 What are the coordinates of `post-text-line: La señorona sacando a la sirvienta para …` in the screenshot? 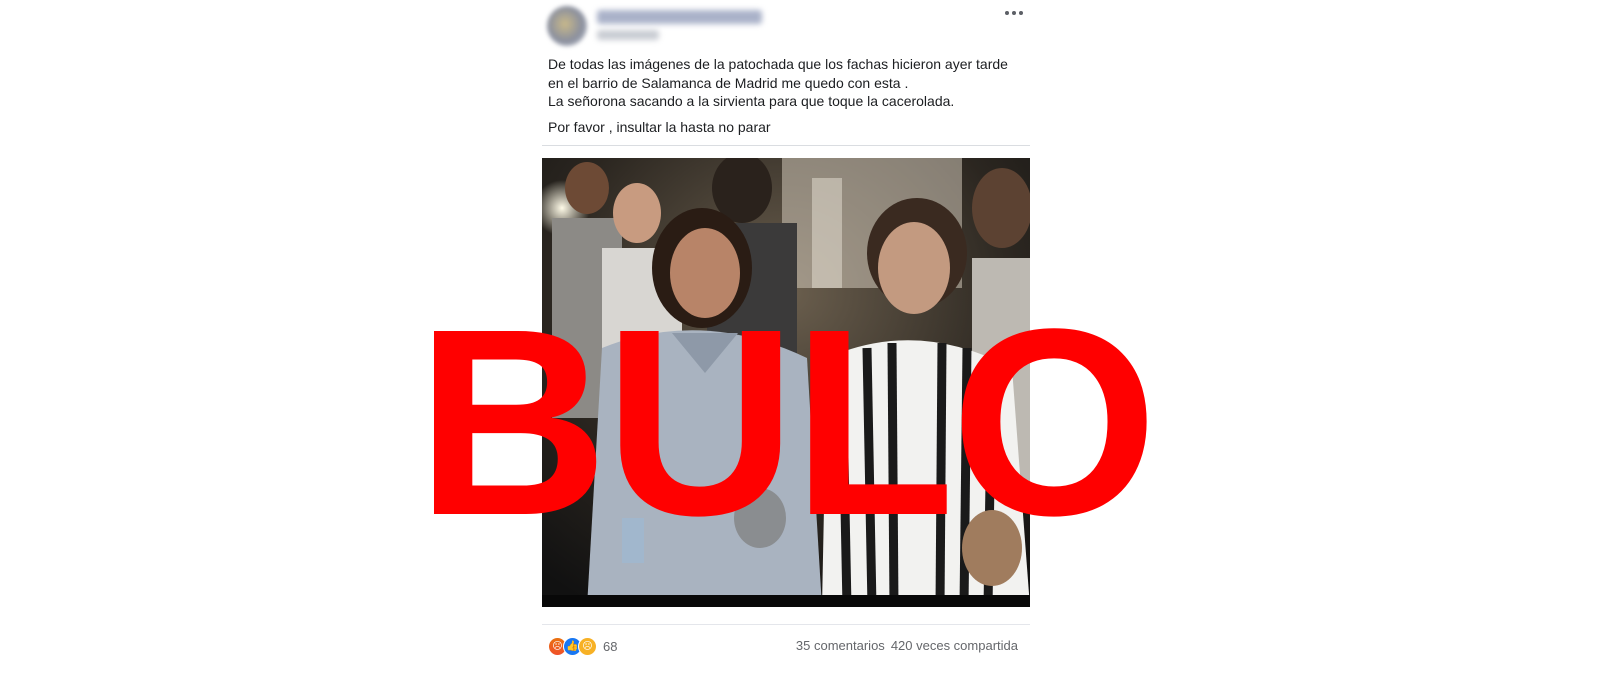 It's located at (751, 101).